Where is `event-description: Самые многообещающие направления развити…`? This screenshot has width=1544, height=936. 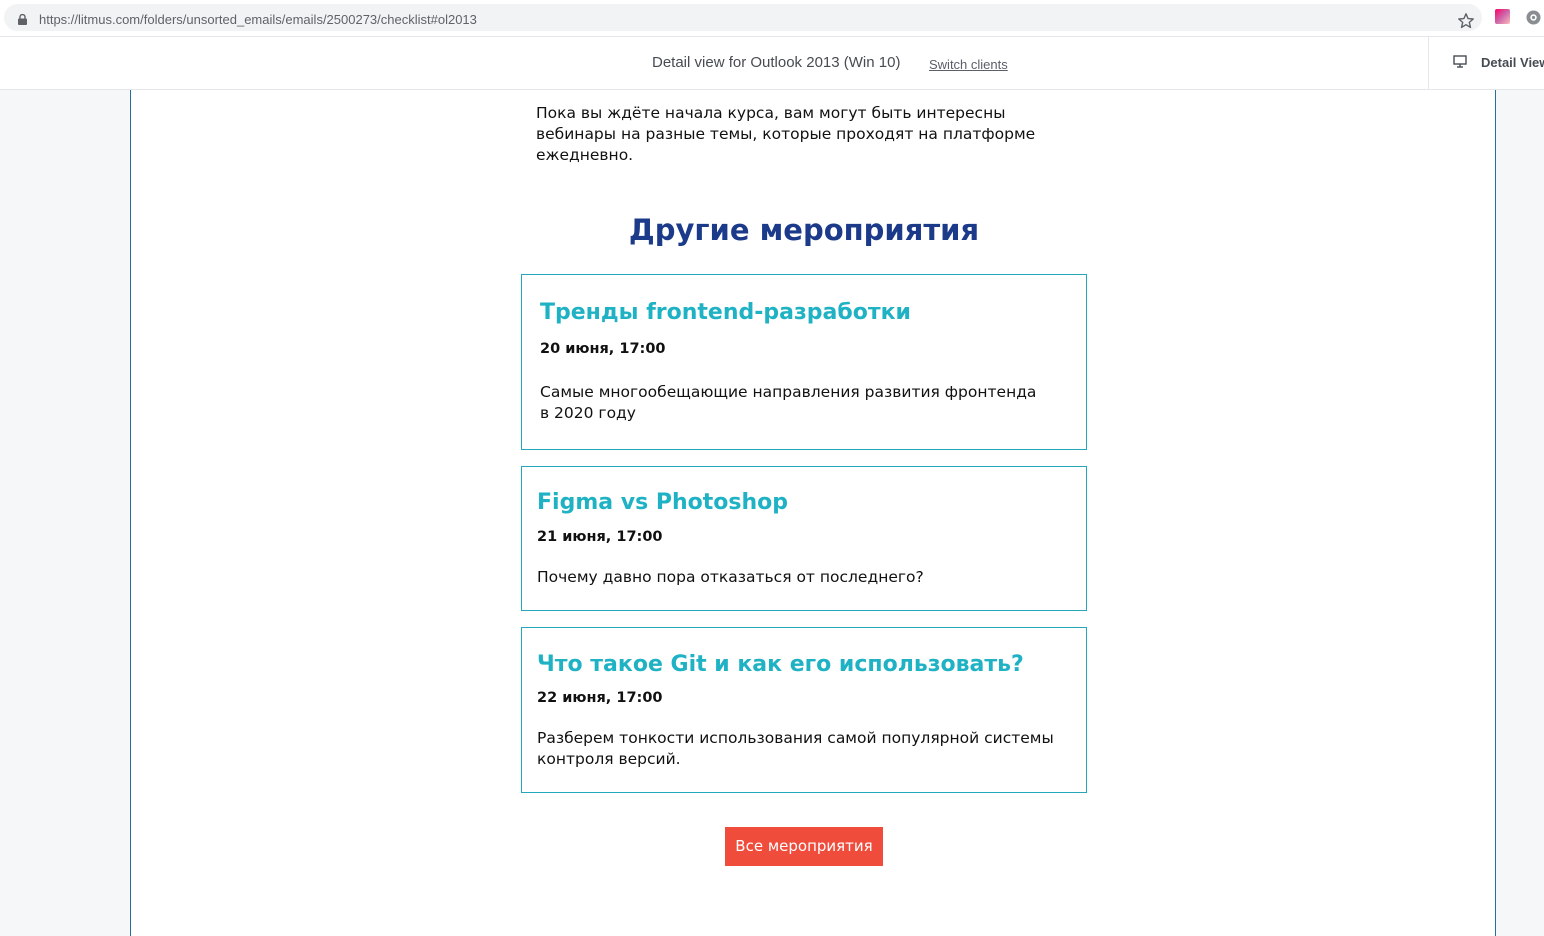
event-description: Самые многообещающие направления развити… is located at coordinates (788, 402).